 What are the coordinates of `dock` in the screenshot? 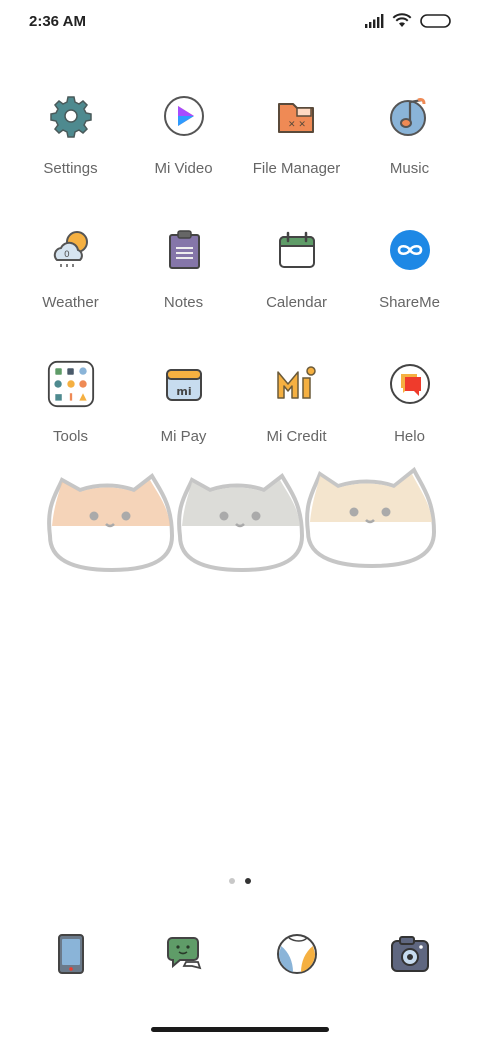 It's located at (240, 954).